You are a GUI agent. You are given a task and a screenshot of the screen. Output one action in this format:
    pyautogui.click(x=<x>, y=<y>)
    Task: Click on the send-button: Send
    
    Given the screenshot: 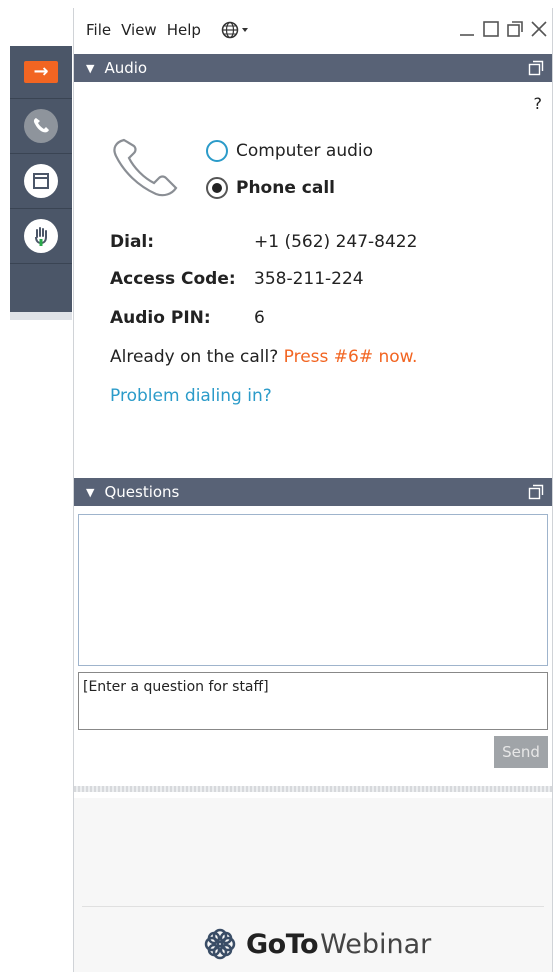 What is the action you would take?
    pyautogui.click(x=521, y=752)
    